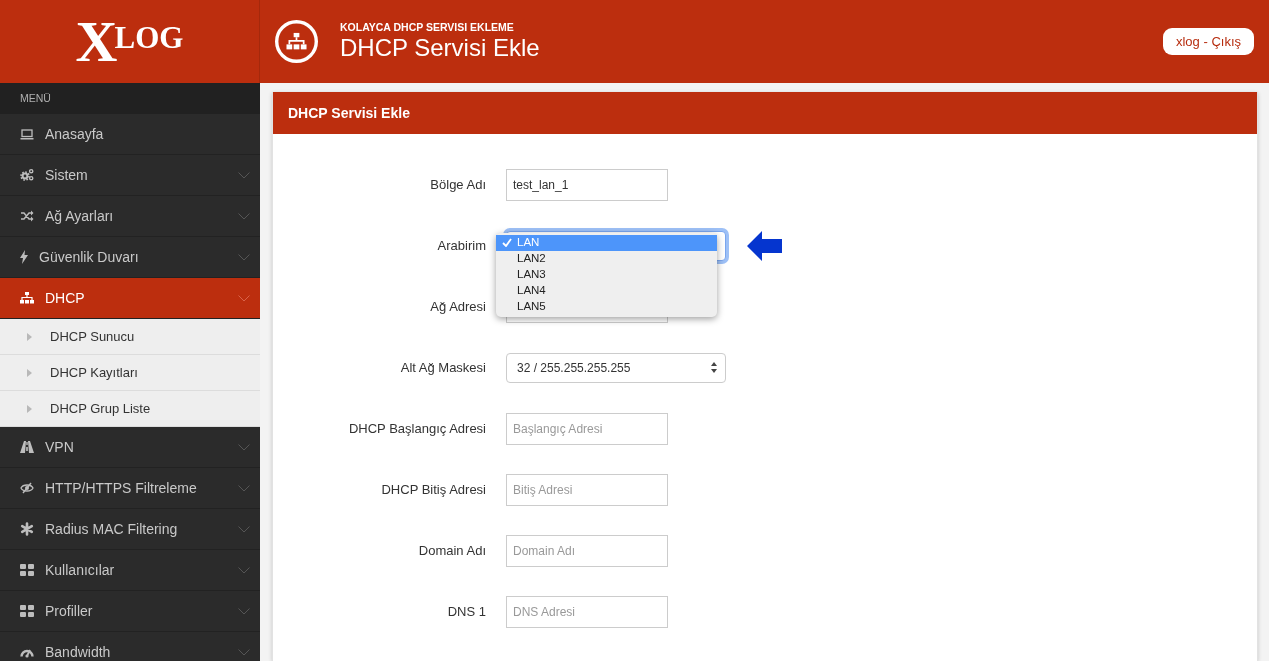 The image size is (1269, 661). I want to click on text-field: Domain Adı, so click(587, 550).